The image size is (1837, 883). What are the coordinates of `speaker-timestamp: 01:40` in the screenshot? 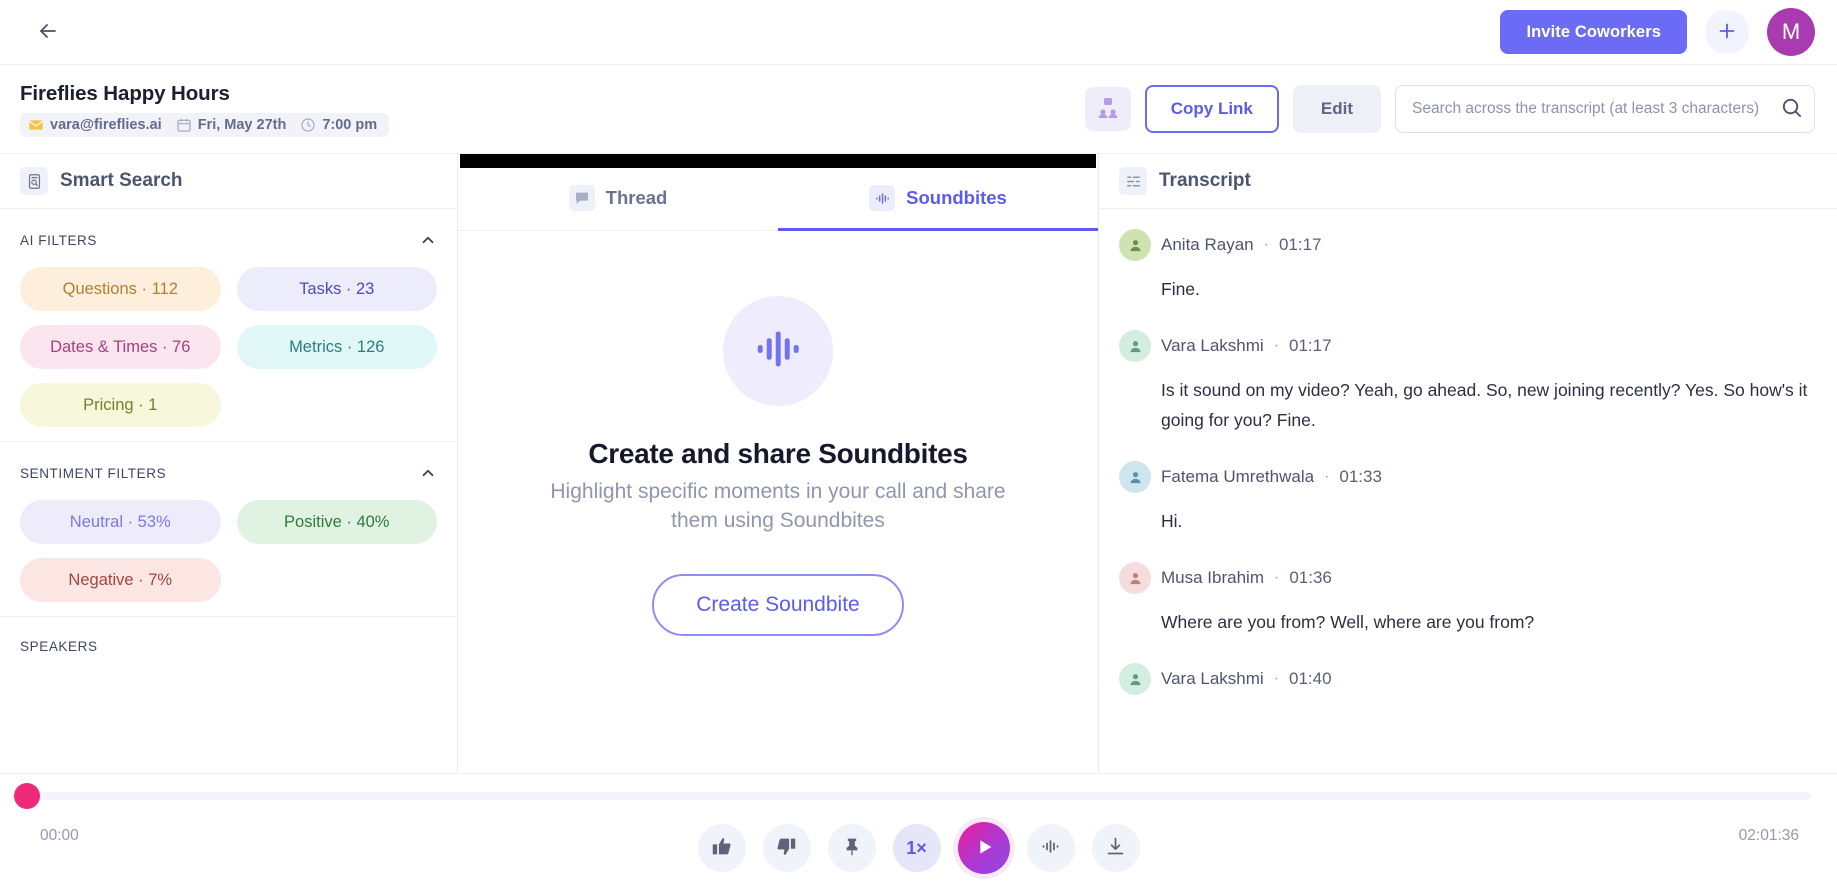 It's located at (1310, 679).